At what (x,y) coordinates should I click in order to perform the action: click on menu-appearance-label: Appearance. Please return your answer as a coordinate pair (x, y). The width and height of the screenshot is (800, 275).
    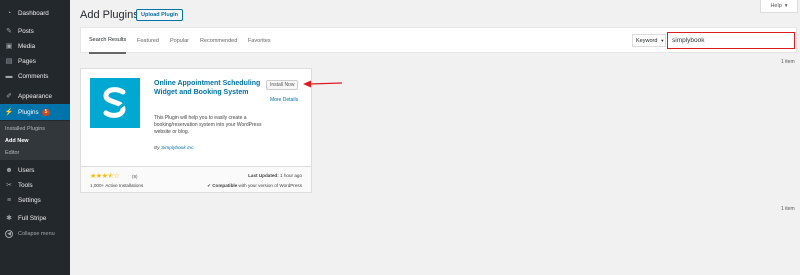
    Looking at the image, I should click on (35, 96).